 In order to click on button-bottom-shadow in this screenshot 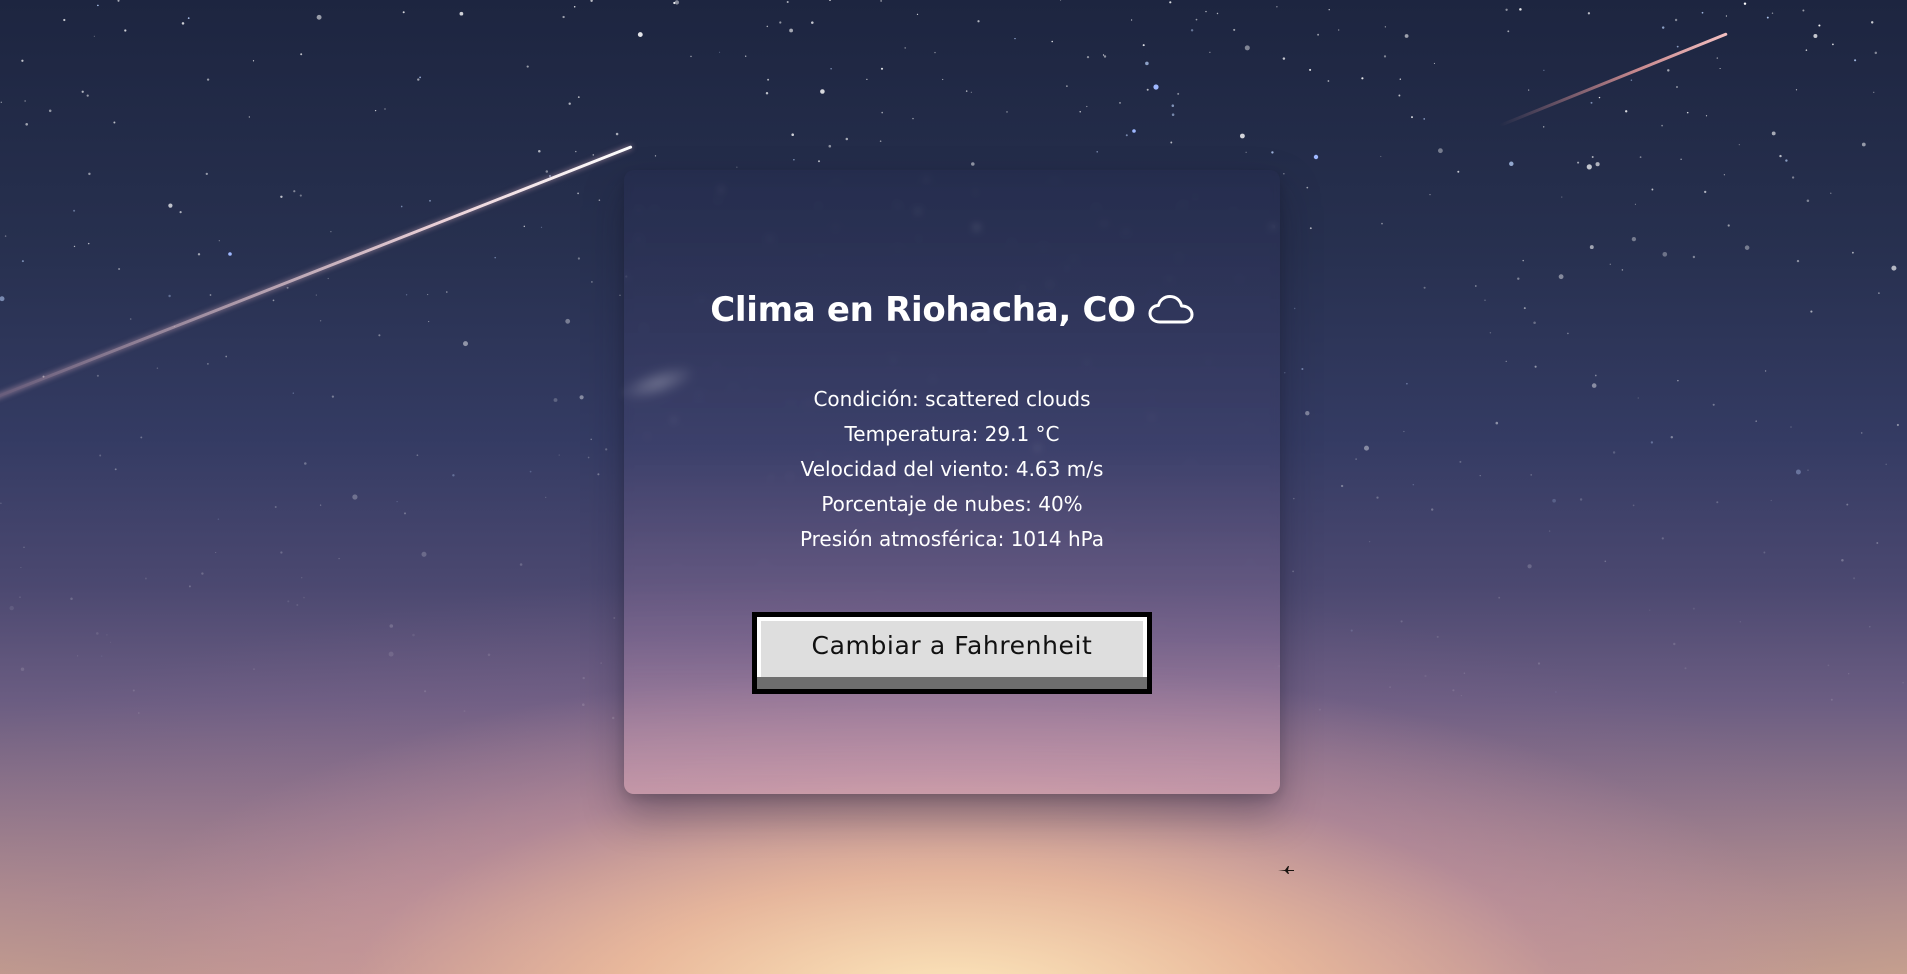, I will do `click(952, 683)`.